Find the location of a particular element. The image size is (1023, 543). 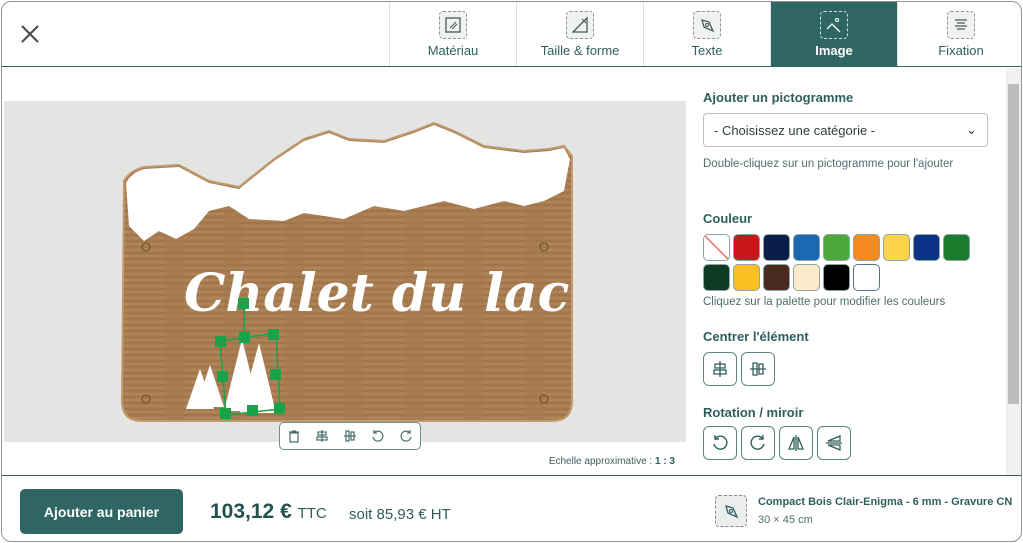

center-horizontal-button is located at coordinates (720, 369).